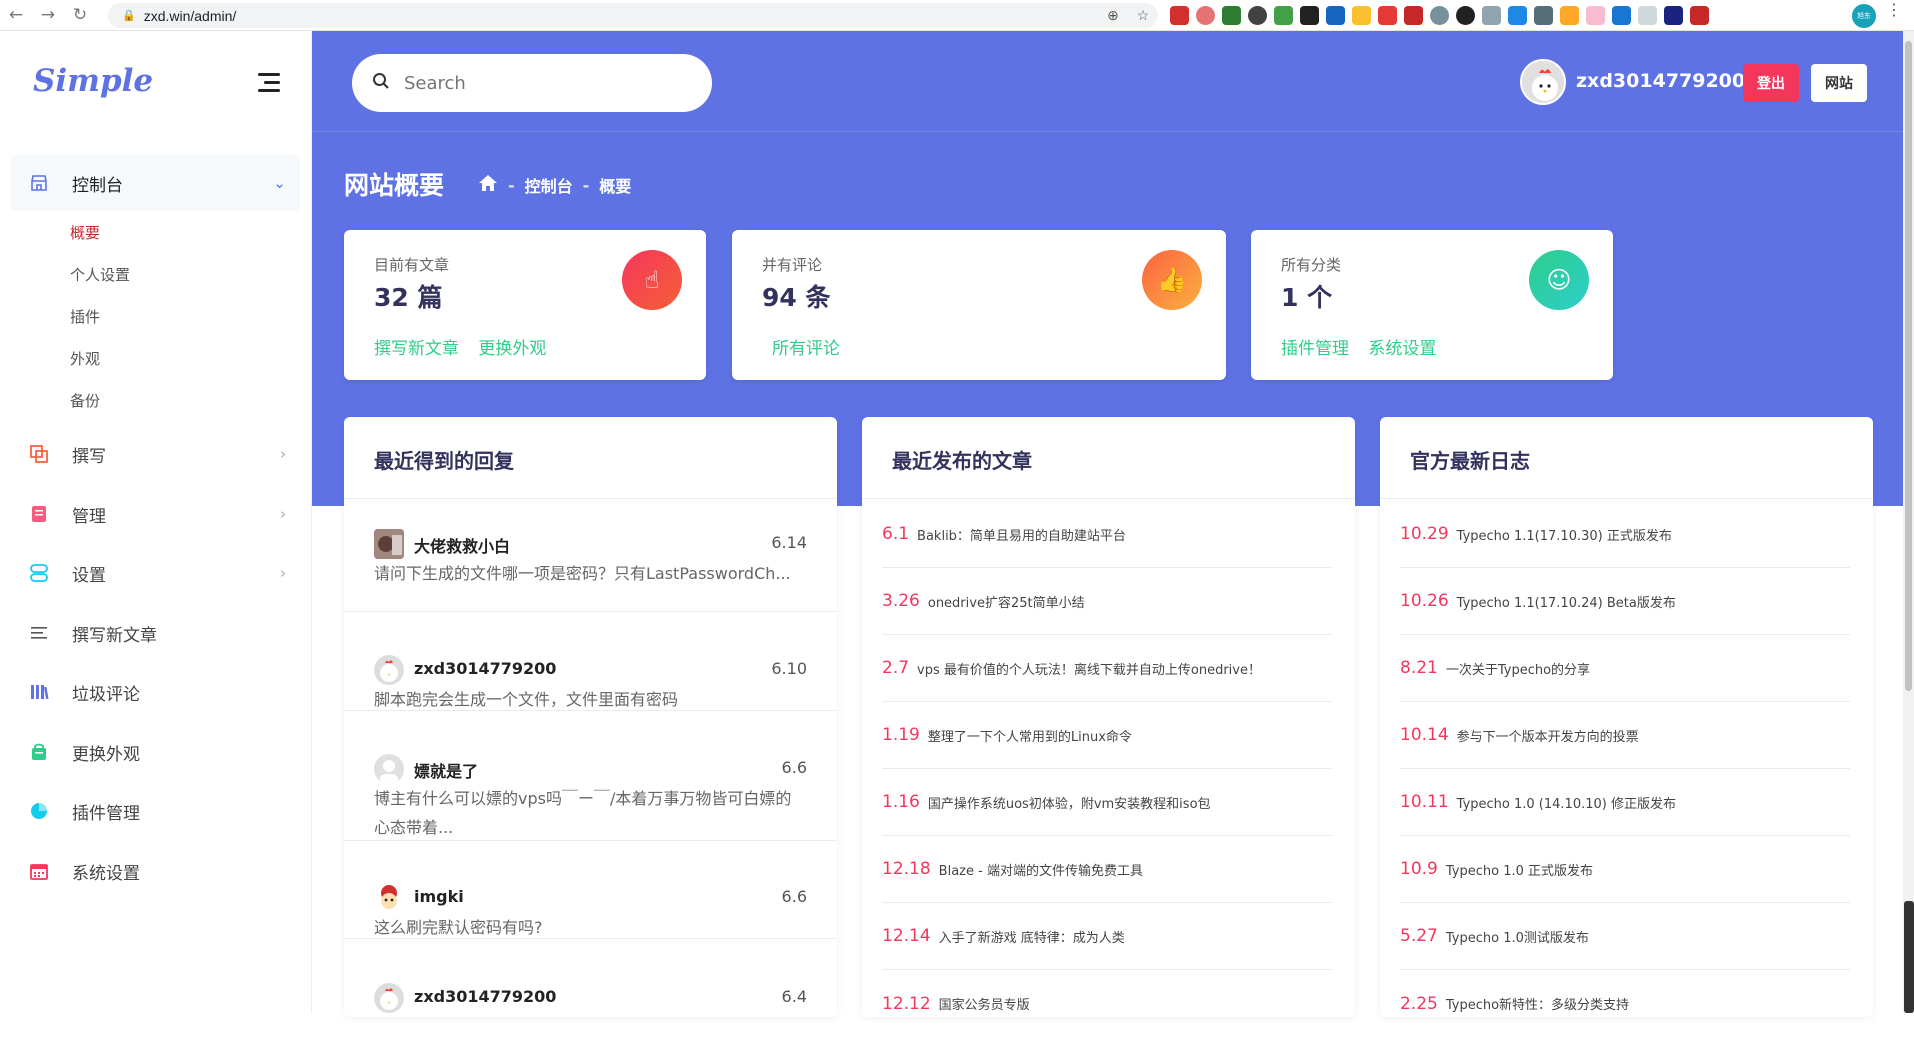 Image resolution: width=1914 pixels, height=1037 pixels. What do you see at coordinates (1771, 83) in the screenshot?
I see `logout-button: 登出` at bounding box center [1771, 83].